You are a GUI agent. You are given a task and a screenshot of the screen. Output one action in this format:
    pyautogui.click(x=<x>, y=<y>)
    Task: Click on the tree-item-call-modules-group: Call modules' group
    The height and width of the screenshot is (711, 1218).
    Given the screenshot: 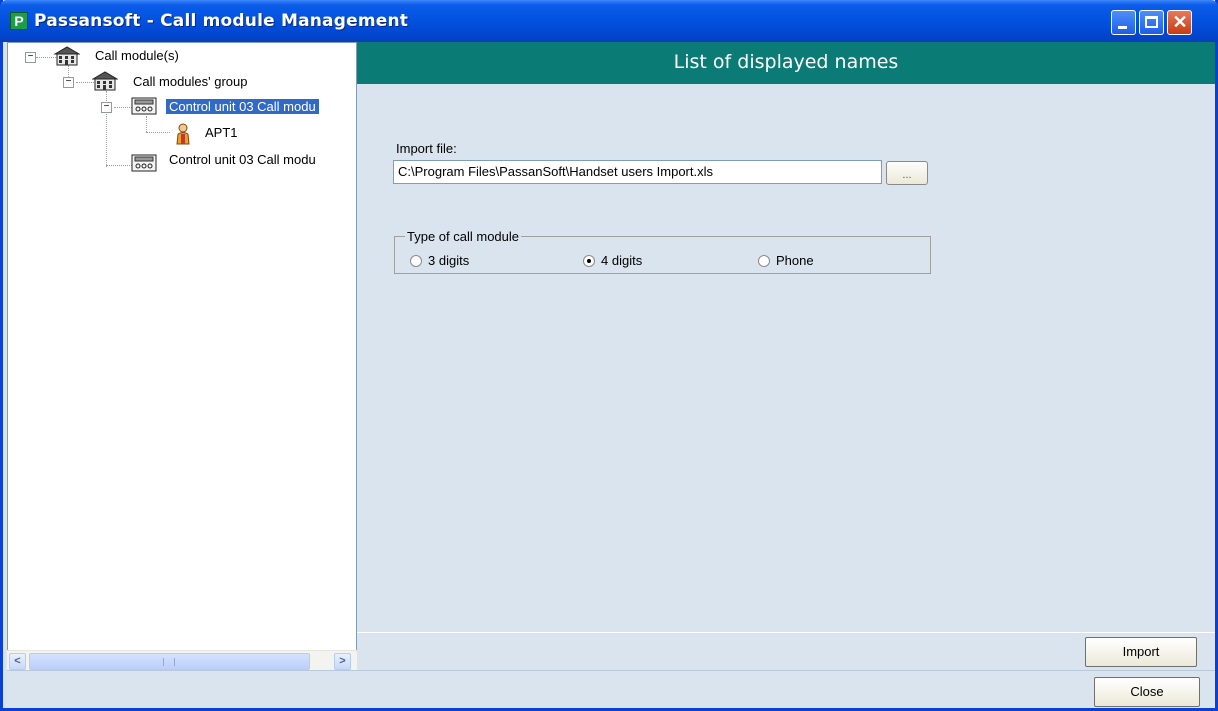 What is the action you would take?
    pyautogui.click(x=190, y=82)
    